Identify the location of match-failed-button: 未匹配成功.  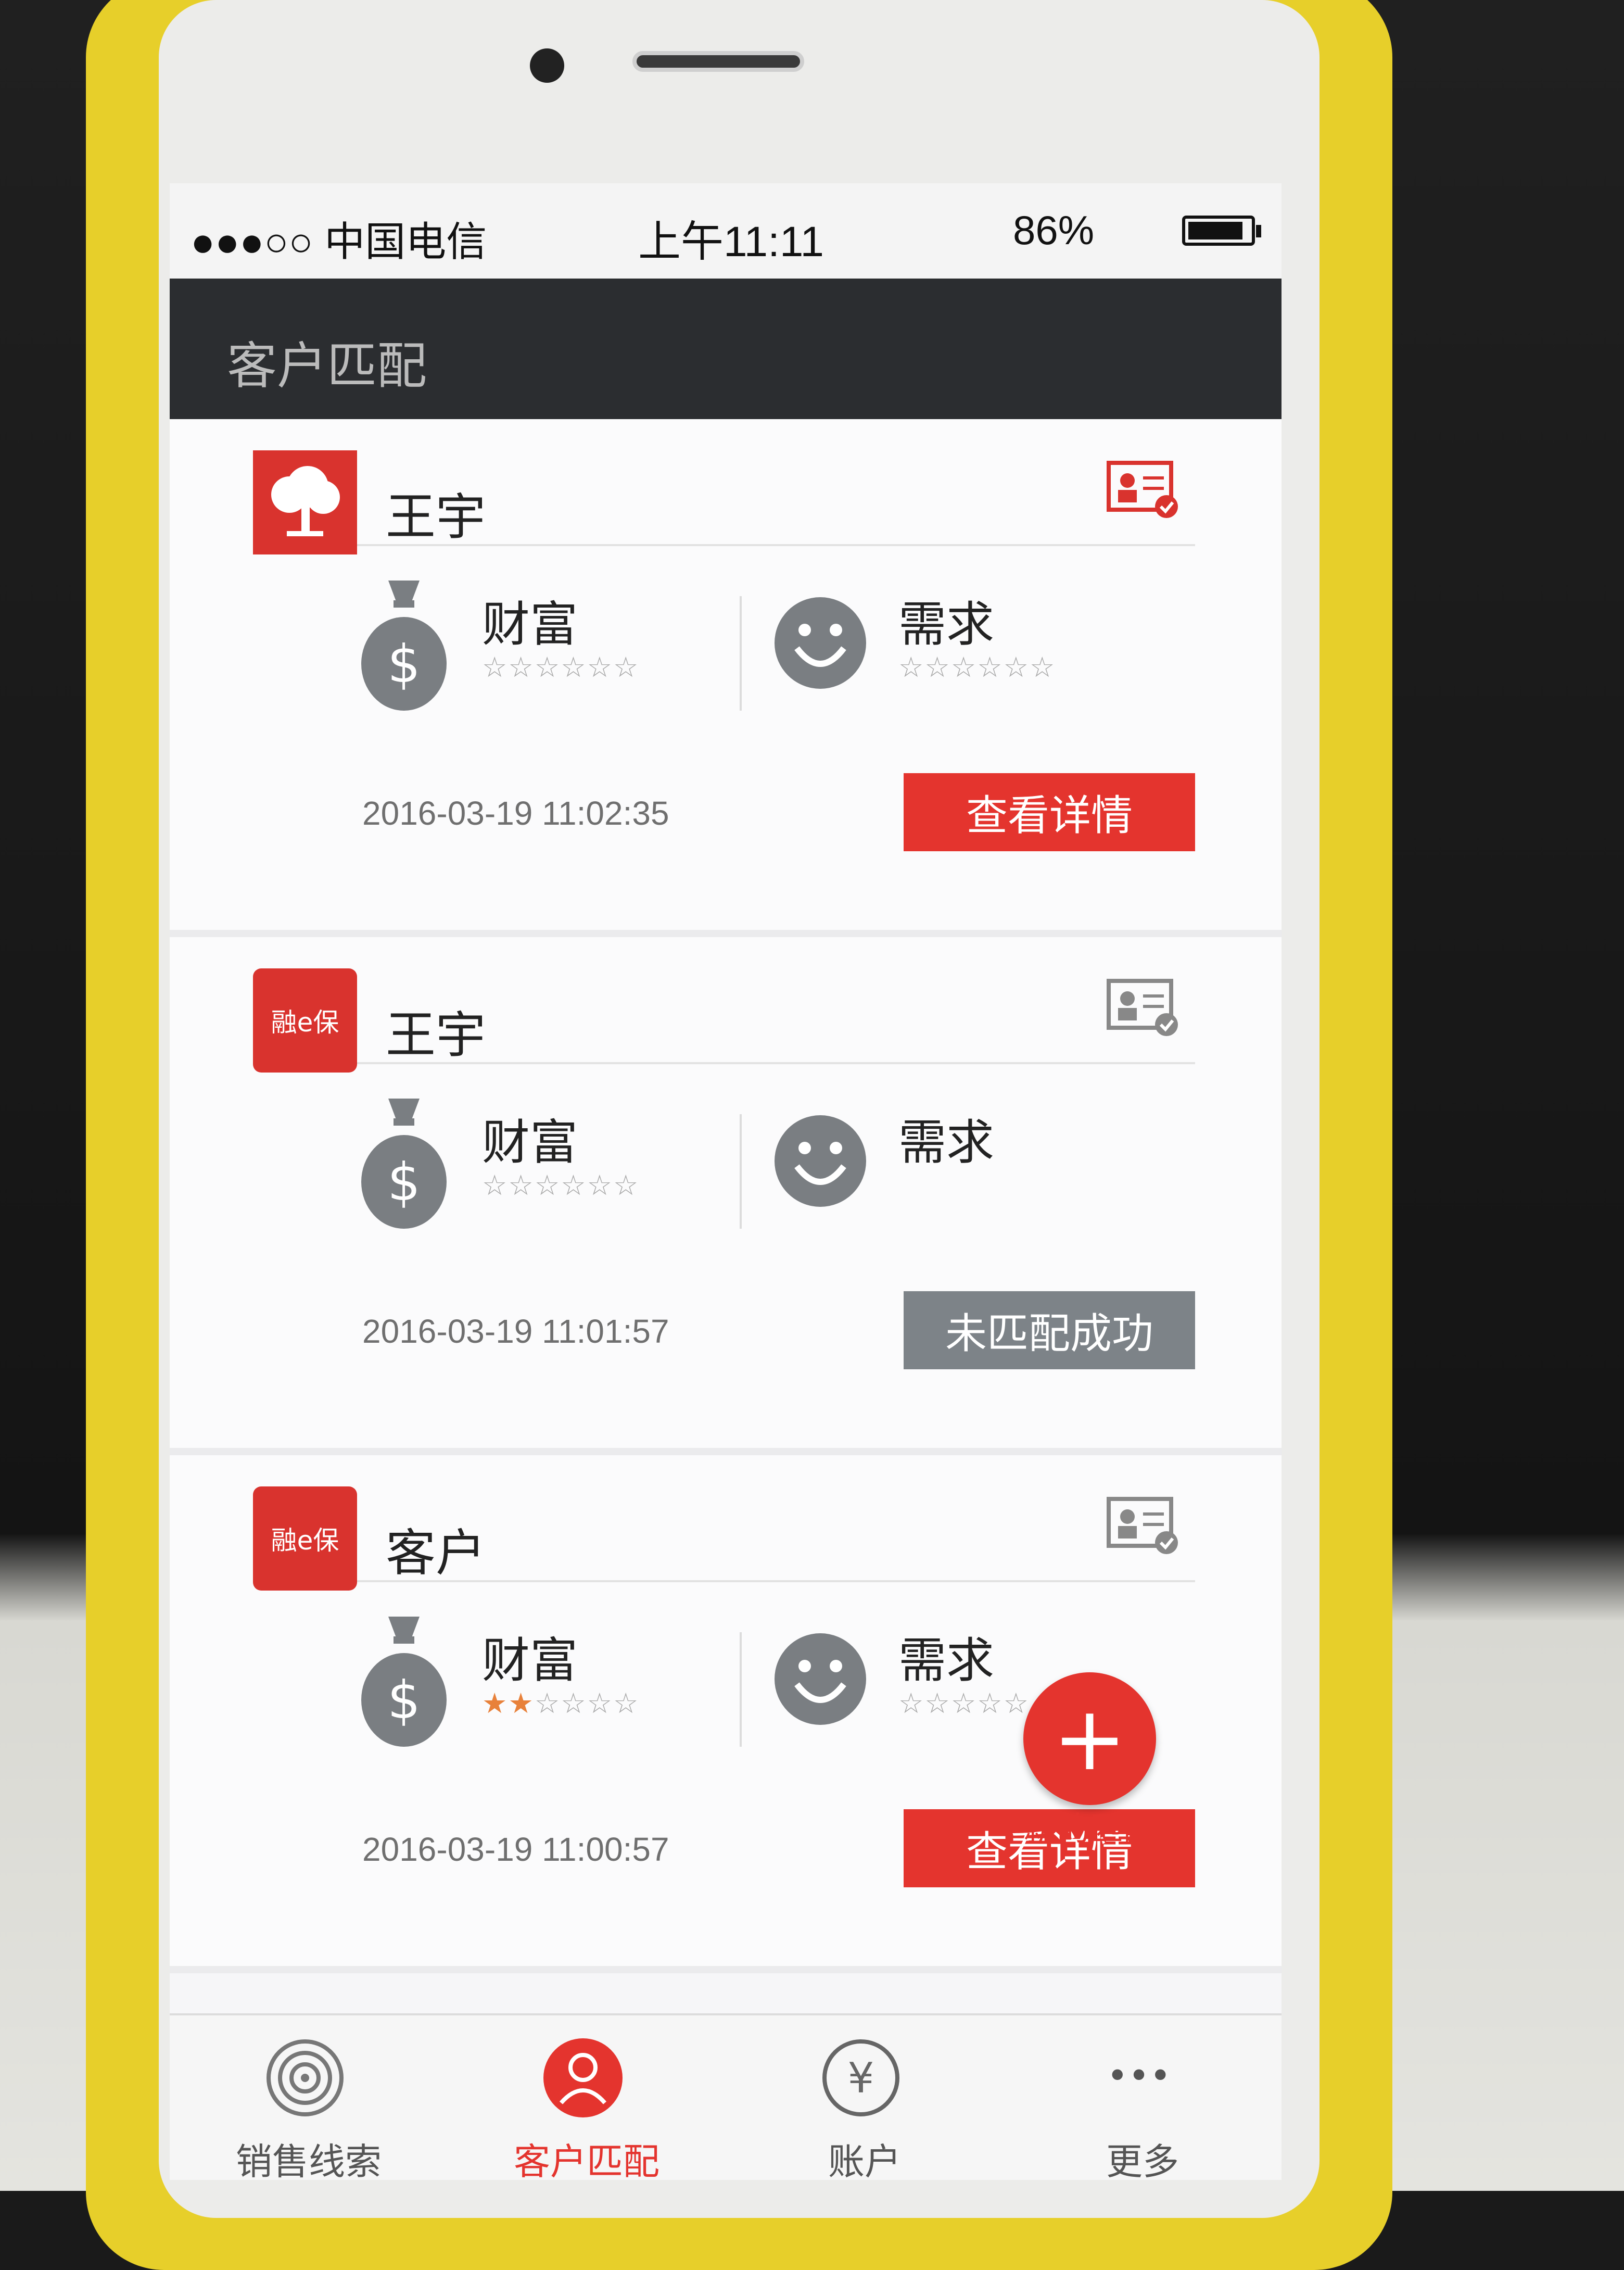
(1049, 1330).